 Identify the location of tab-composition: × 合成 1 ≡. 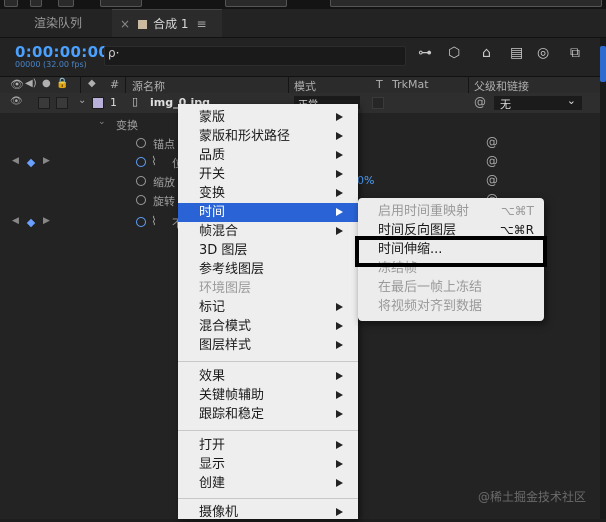
(167, 23).